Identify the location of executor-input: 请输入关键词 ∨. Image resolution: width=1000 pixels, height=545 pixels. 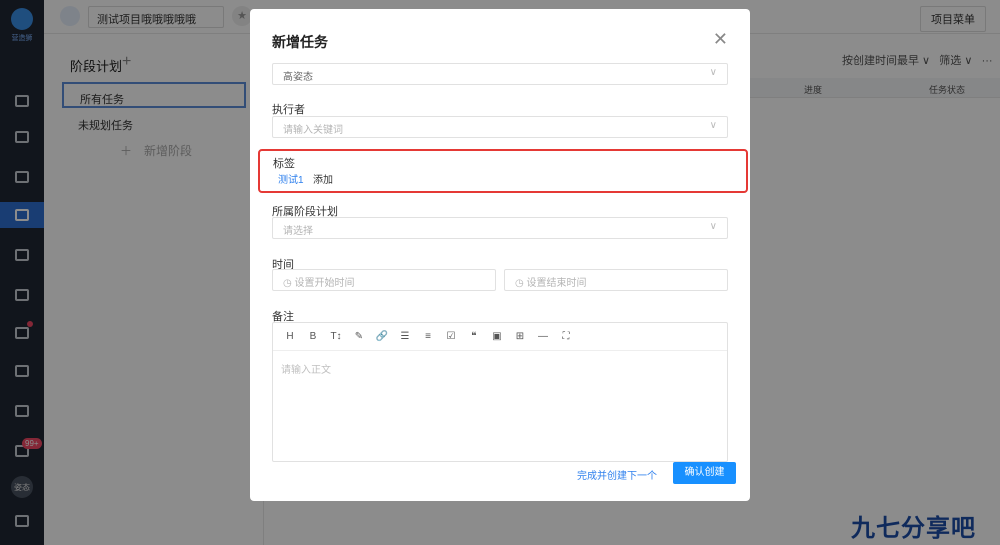
(500, 127).